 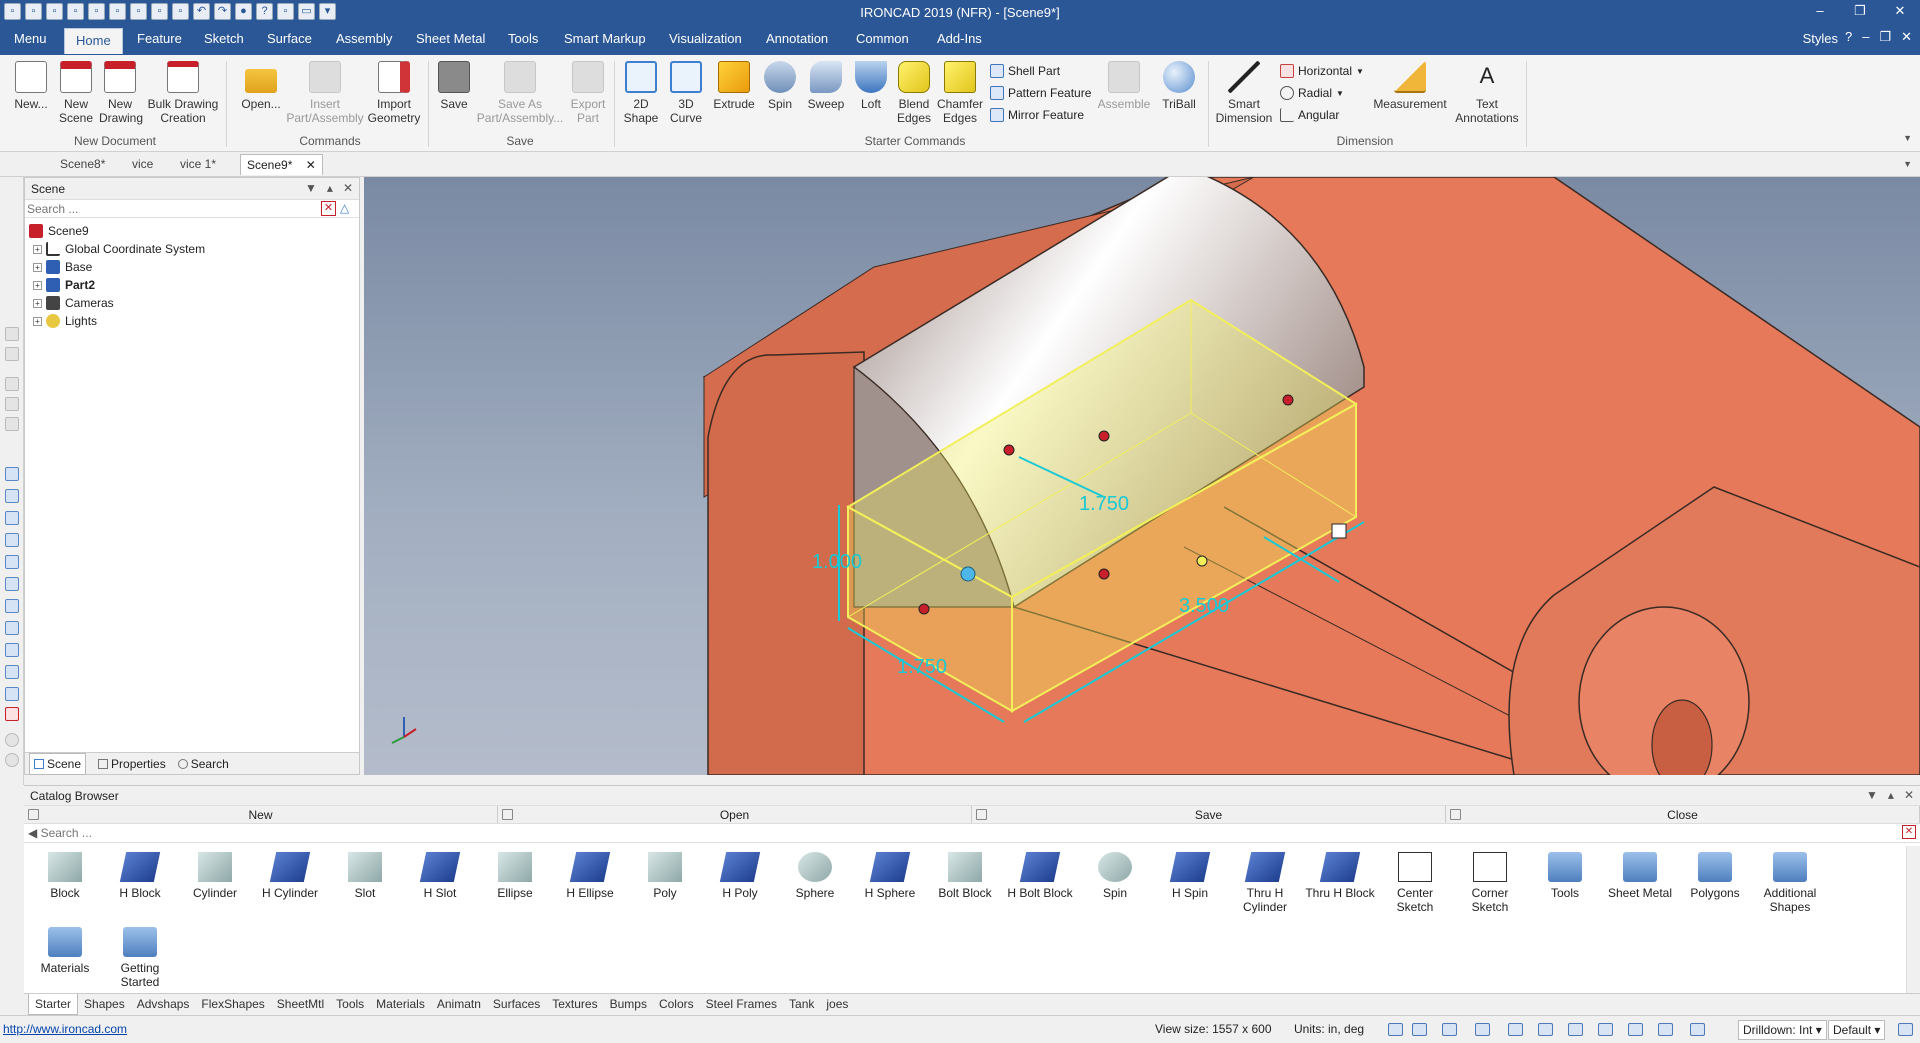 What do you see at coordinates (1605, 1029) in the screenshot?
I see `display-icon` at bounding box center [1605, 1029].